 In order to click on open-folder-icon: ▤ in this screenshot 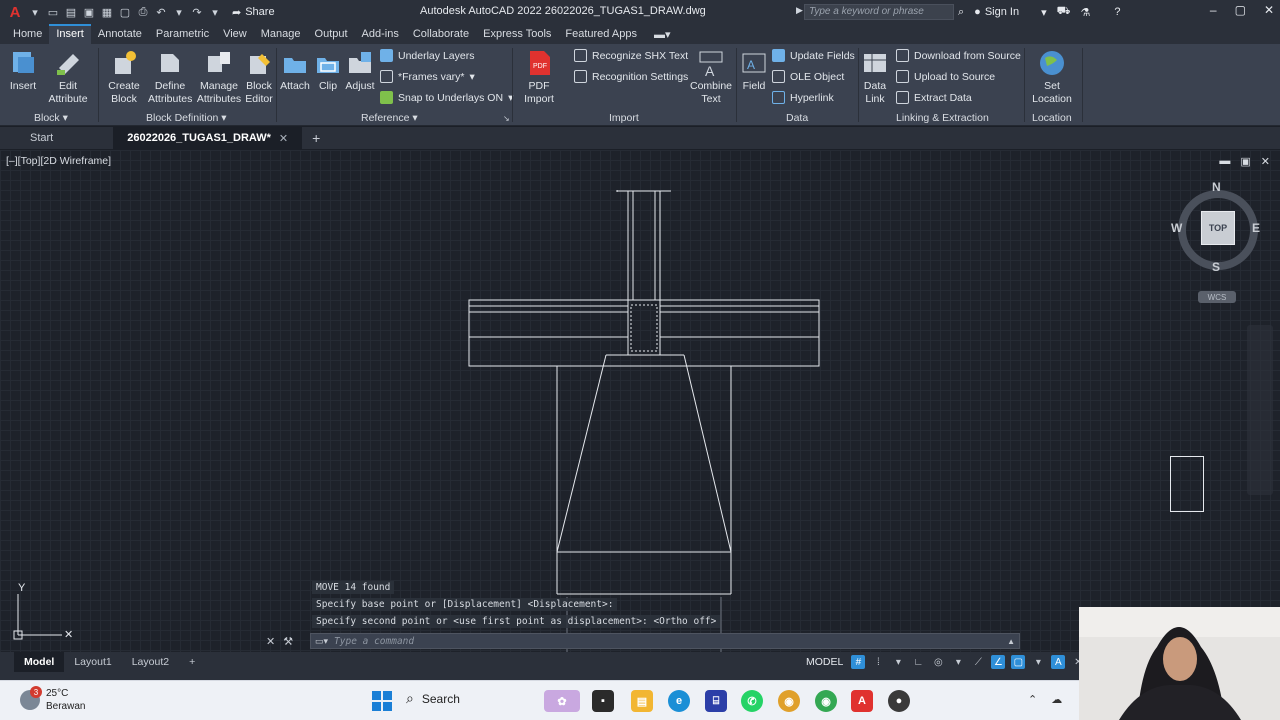, I will do `click(71, 12)`.